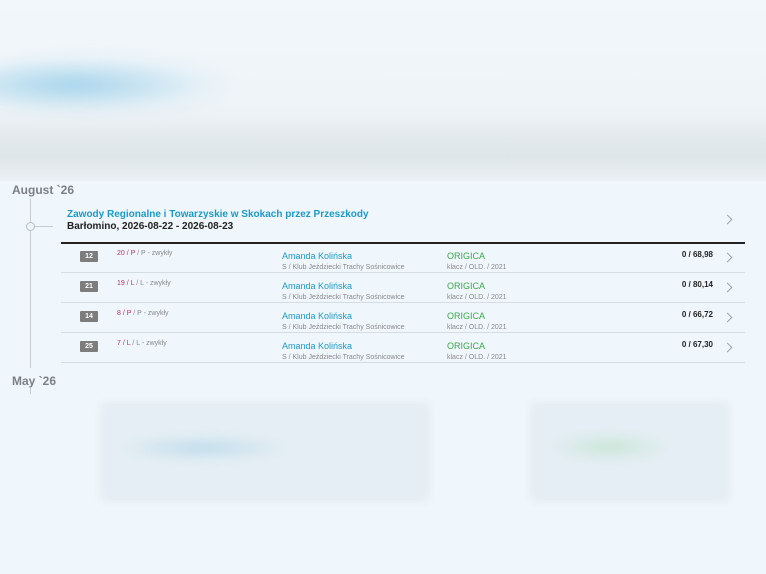 This screenshot has width=766, height=574. Describe the element at coordinates (697, 284) in the screenshot. I see `result-score: 0 / 80,14` at that location.